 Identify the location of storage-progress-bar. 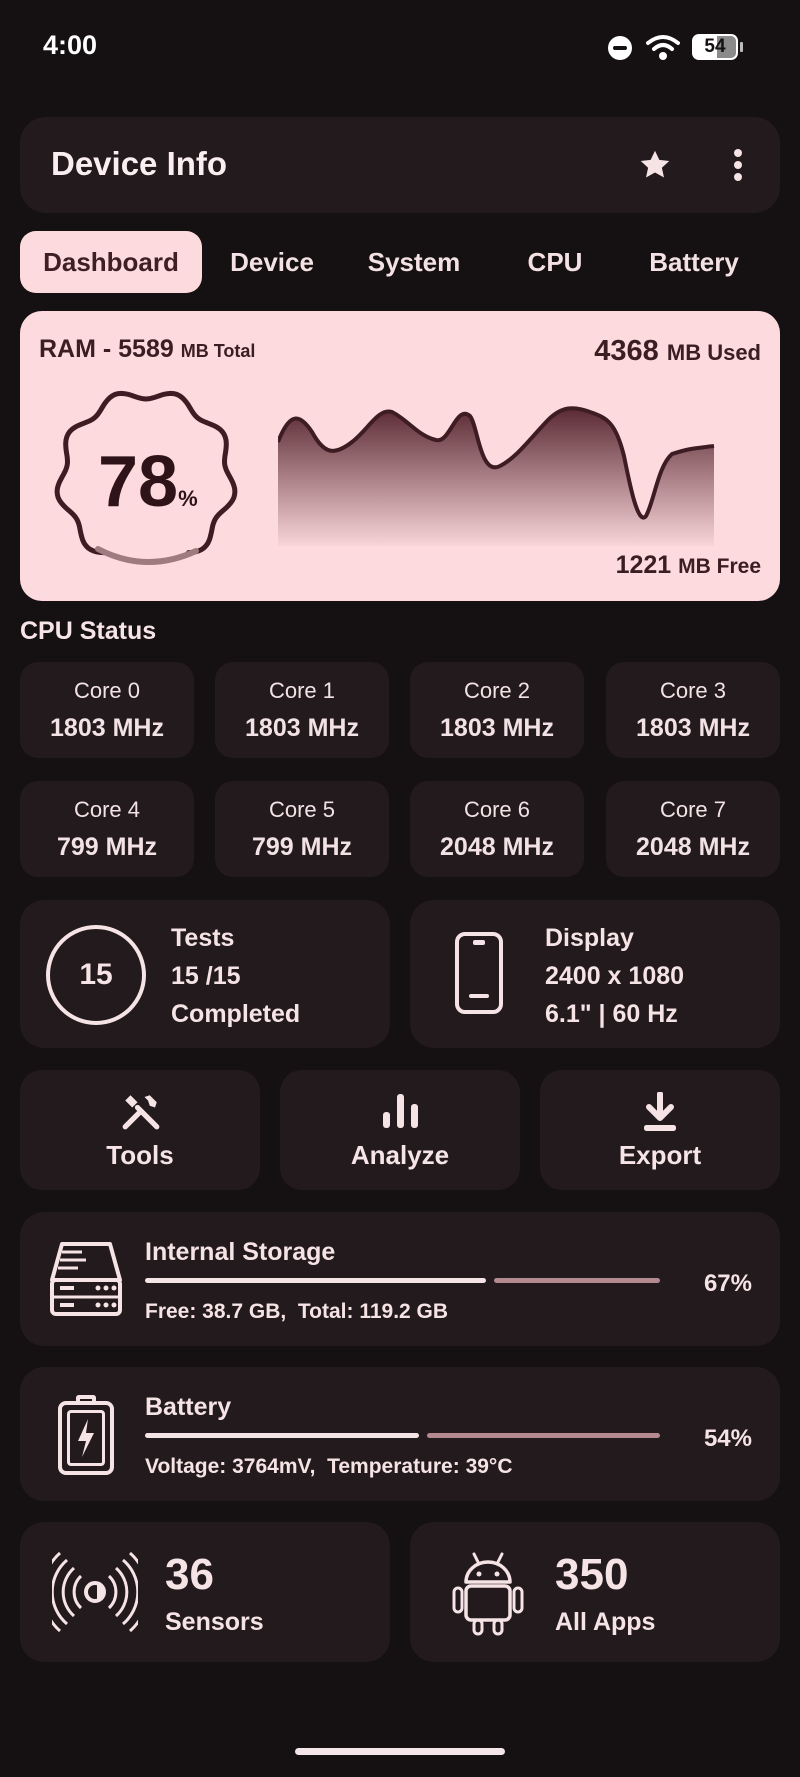
(402, 1281).